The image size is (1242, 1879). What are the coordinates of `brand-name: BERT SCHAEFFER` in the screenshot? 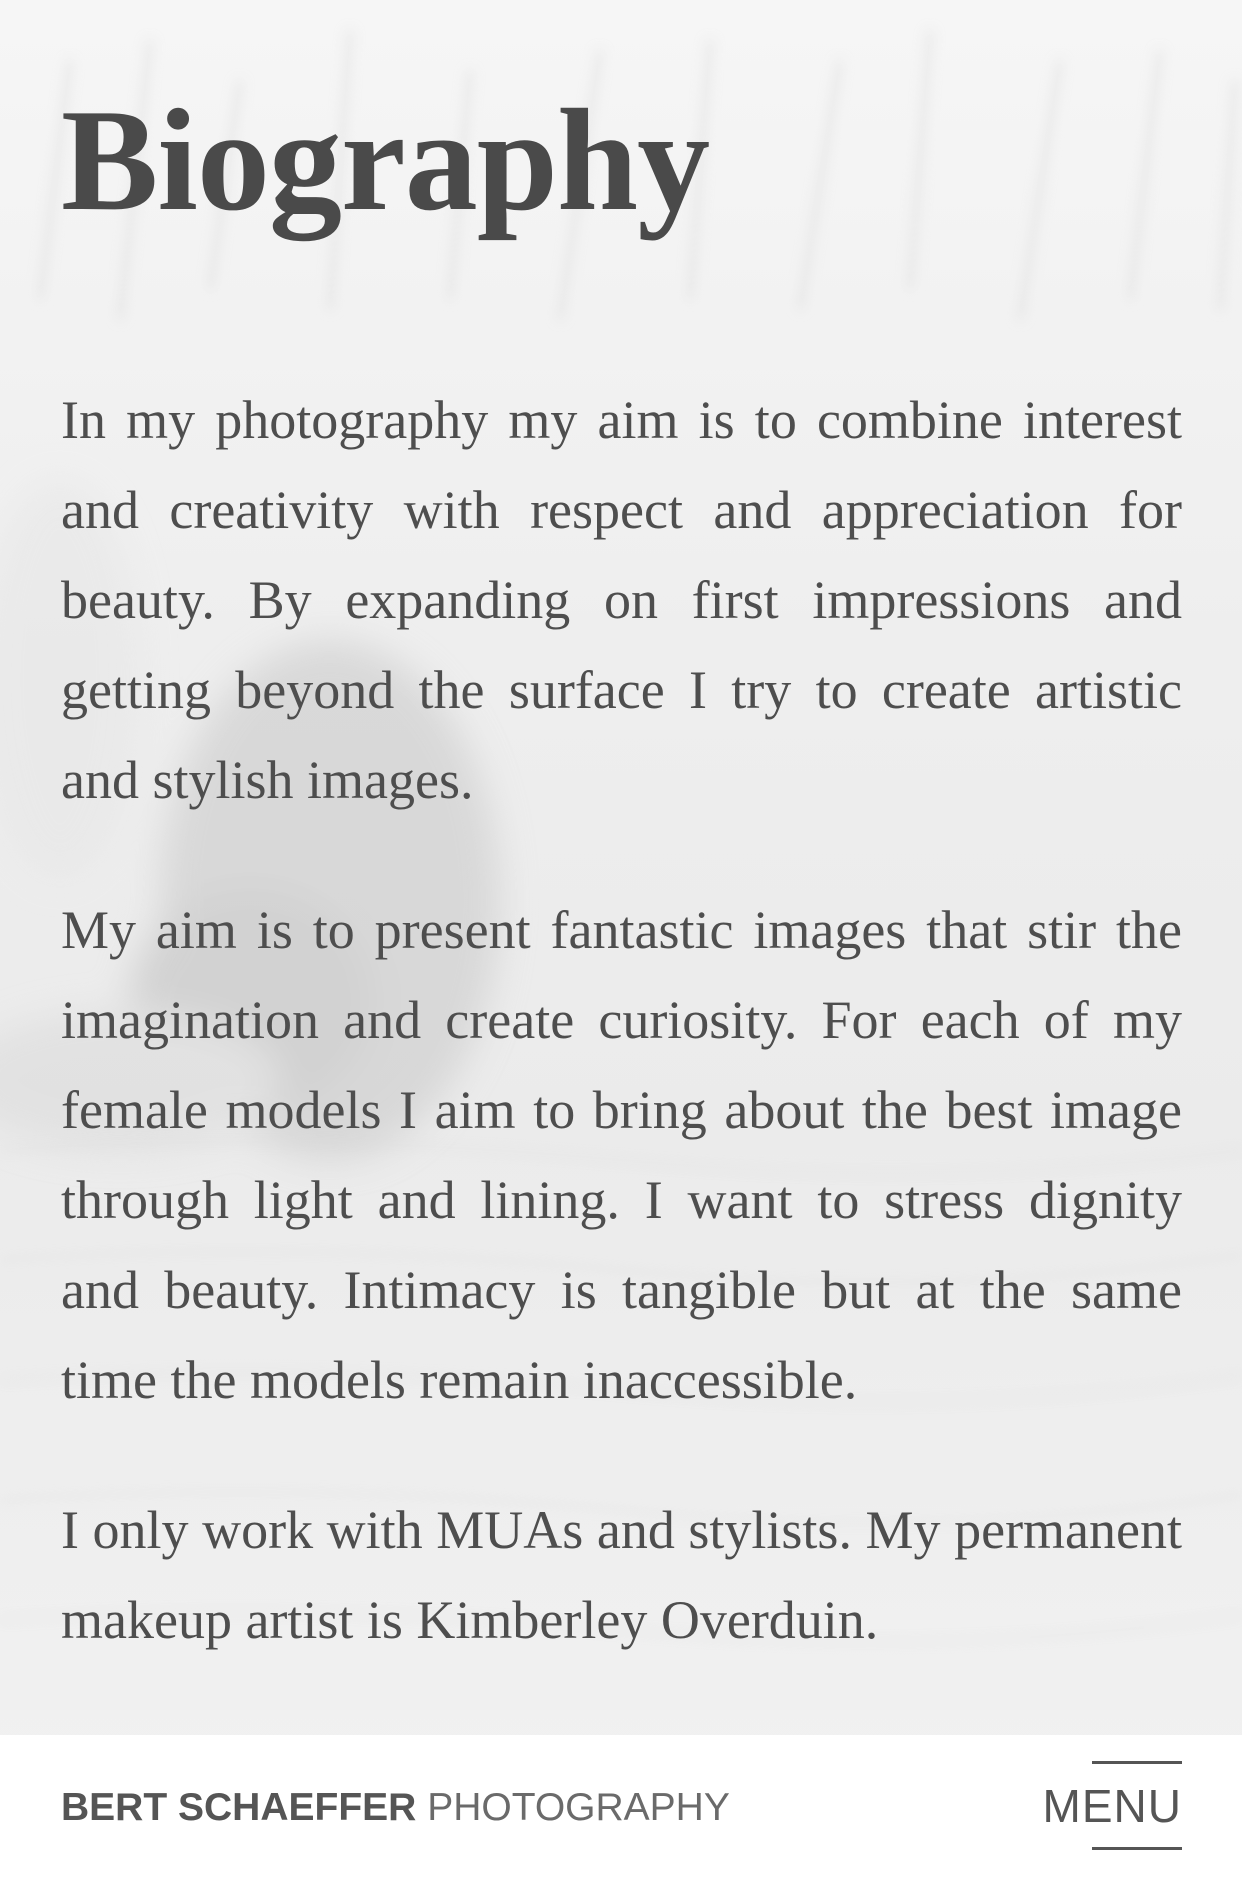 It's located at (239, 1807).